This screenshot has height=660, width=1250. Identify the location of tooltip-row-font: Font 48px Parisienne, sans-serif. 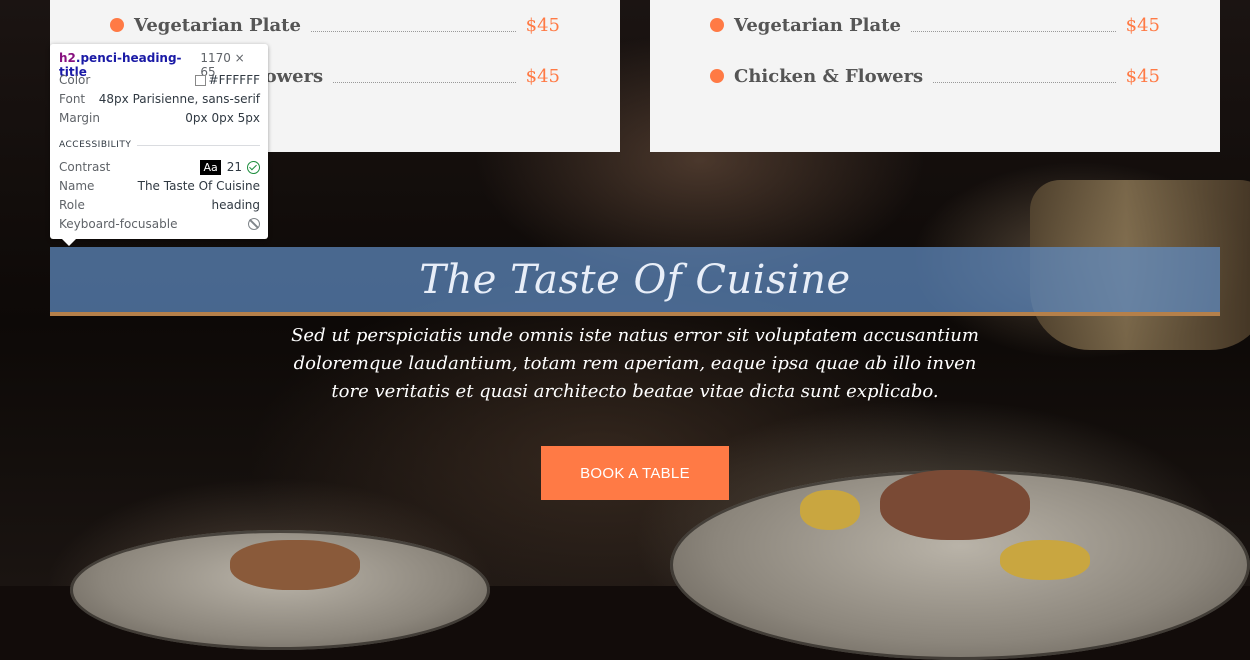
(159, 99).